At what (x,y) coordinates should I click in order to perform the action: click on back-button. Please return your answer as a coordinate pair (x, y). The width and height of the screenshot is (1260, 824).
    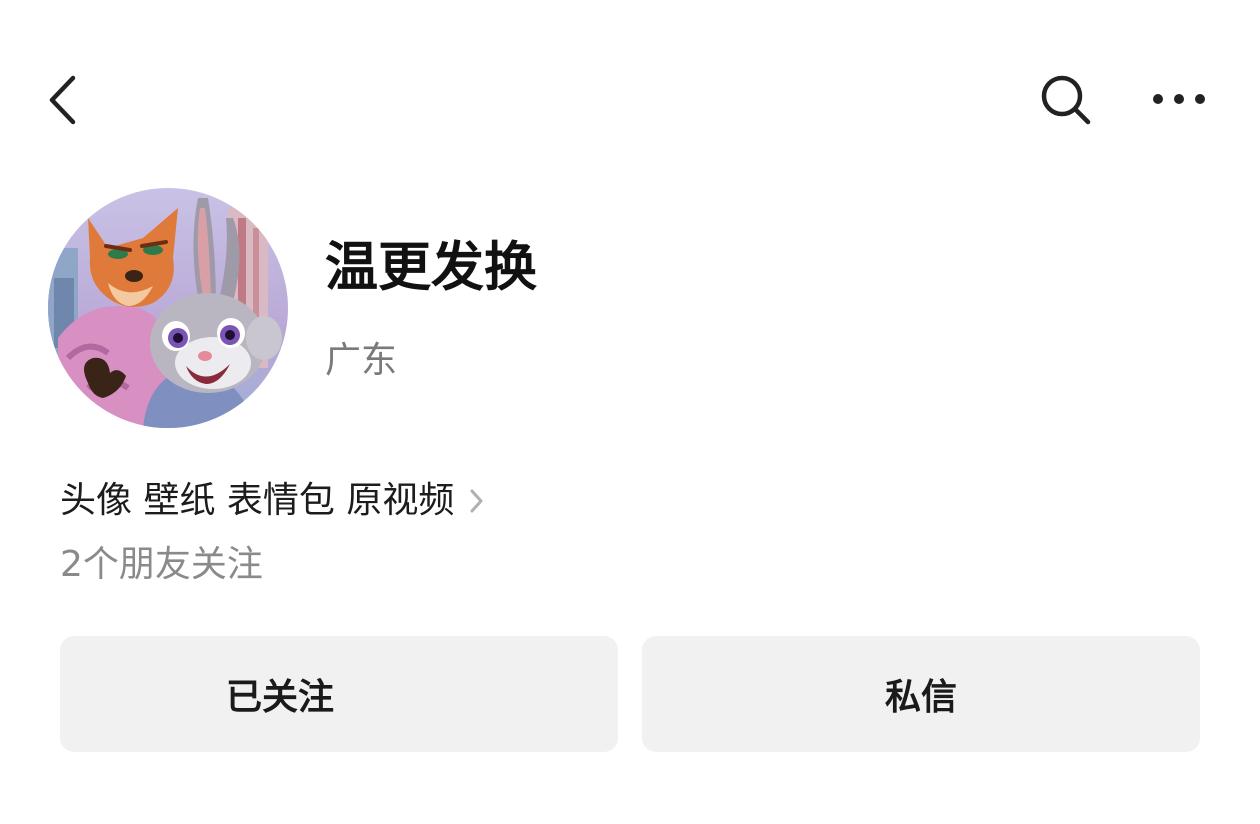
    Looking at the image, I should click on (65, 100).